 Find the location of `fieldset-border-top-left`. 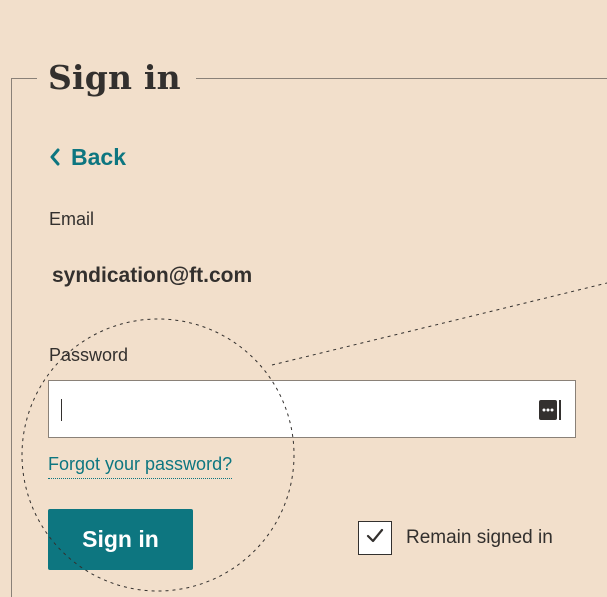

fieldset-border-top-left is located at coordinates (24, 78).